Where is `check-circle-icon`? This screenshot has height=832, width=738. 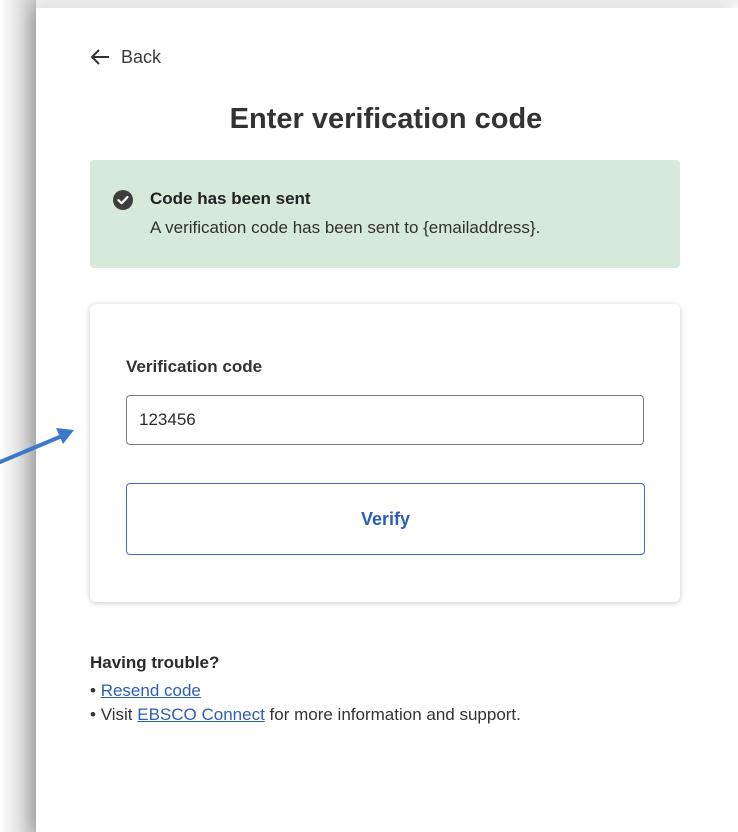 check-circle-icon is located at coordinates (123, 200).